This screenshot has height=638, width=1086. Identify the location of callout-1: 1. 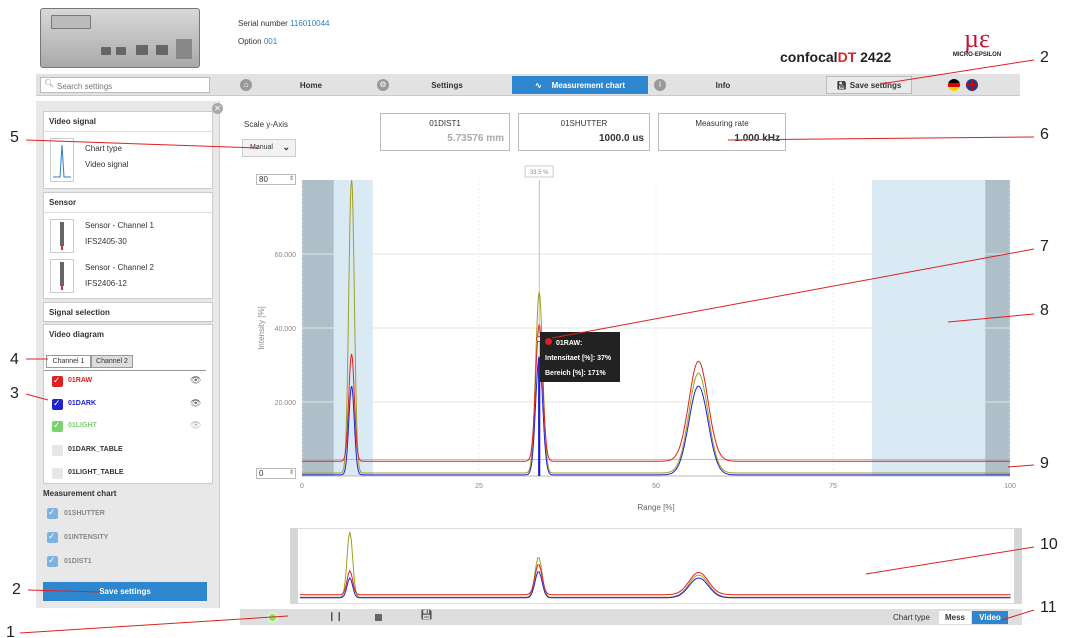
(10, 631).